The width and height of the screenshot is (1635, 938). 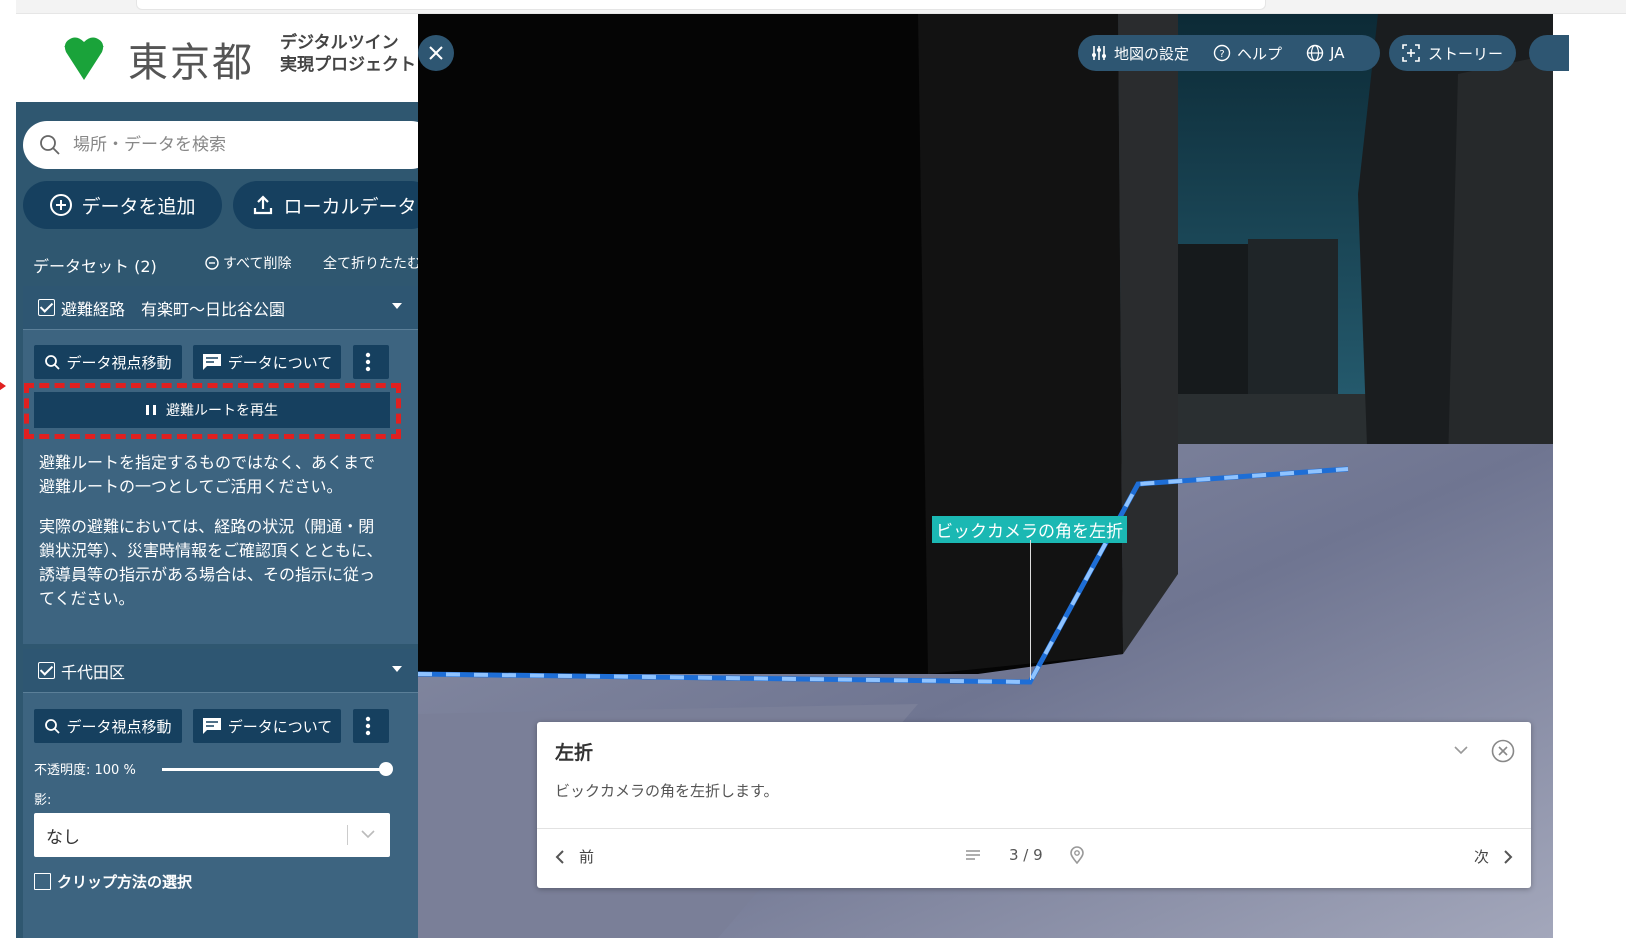 I want to click on story-label: ストーリー, so click(x=1465, y=53).